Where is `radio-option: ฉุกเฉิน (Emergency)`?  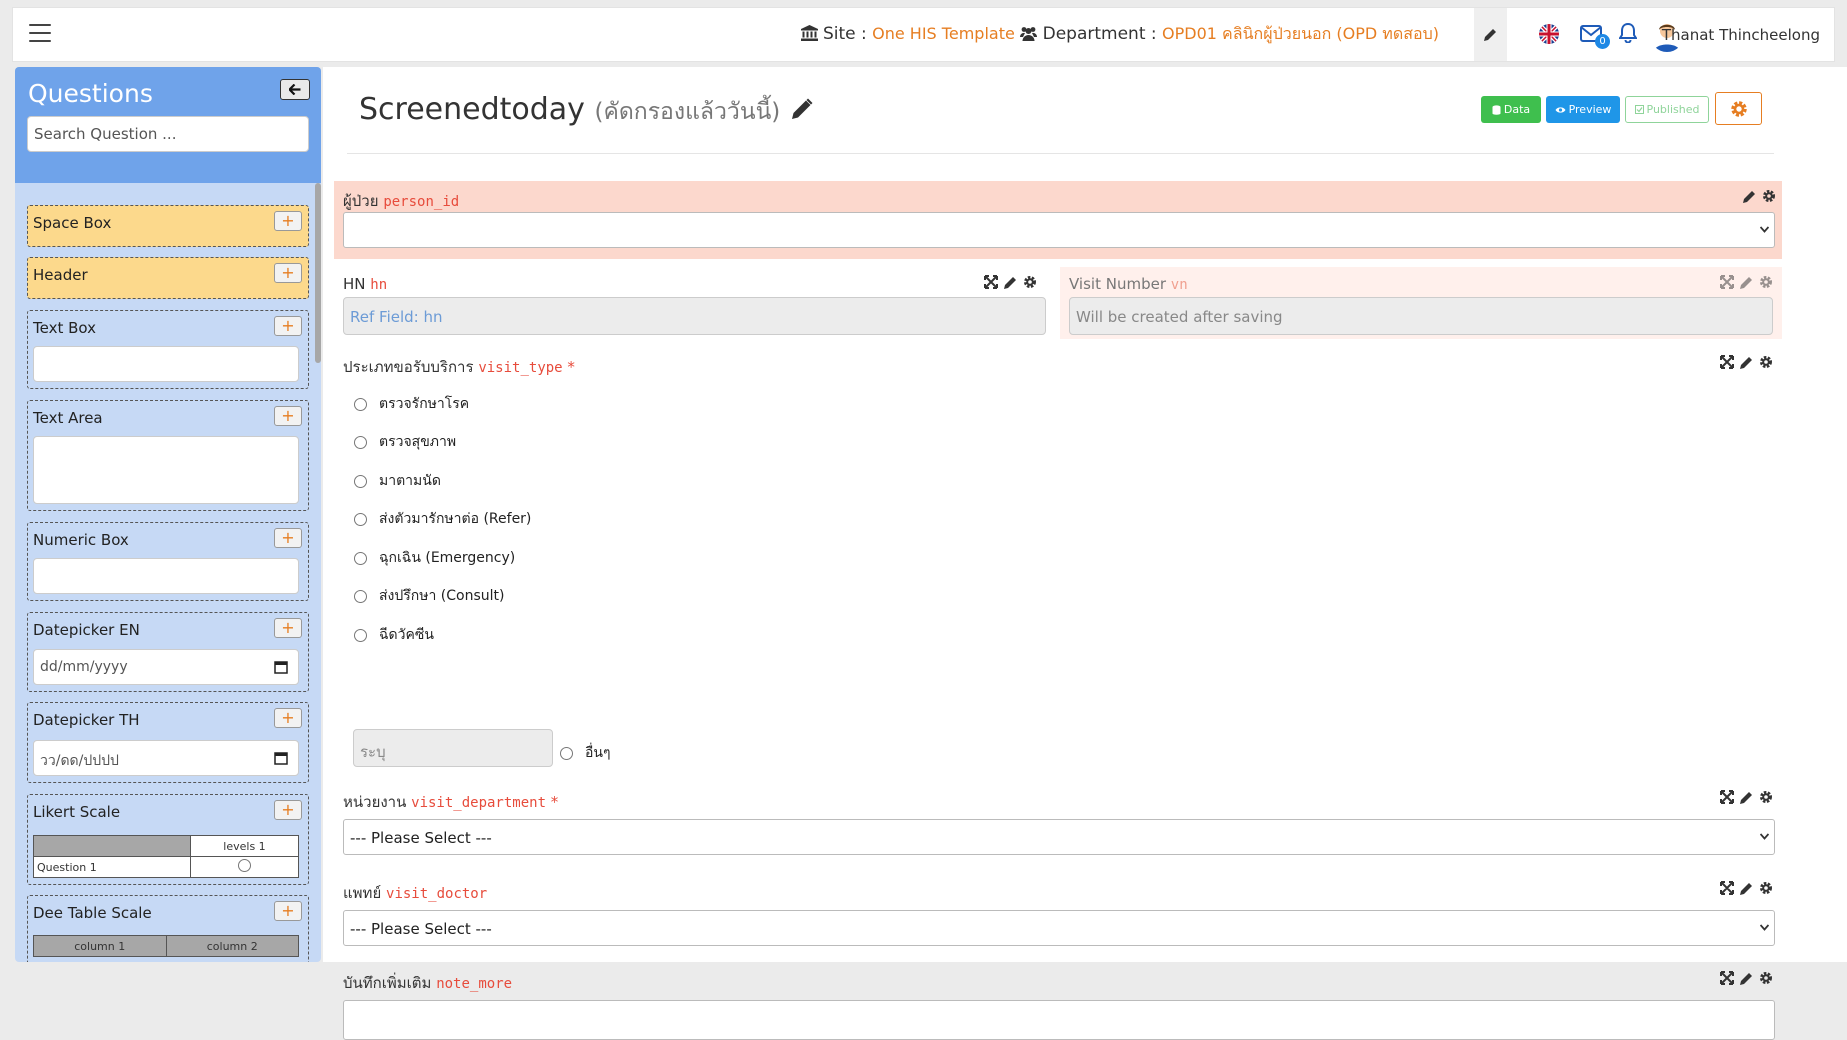
radio-option: ฉุกเฉิน (Emergency) is located at coordinates (434, 558).